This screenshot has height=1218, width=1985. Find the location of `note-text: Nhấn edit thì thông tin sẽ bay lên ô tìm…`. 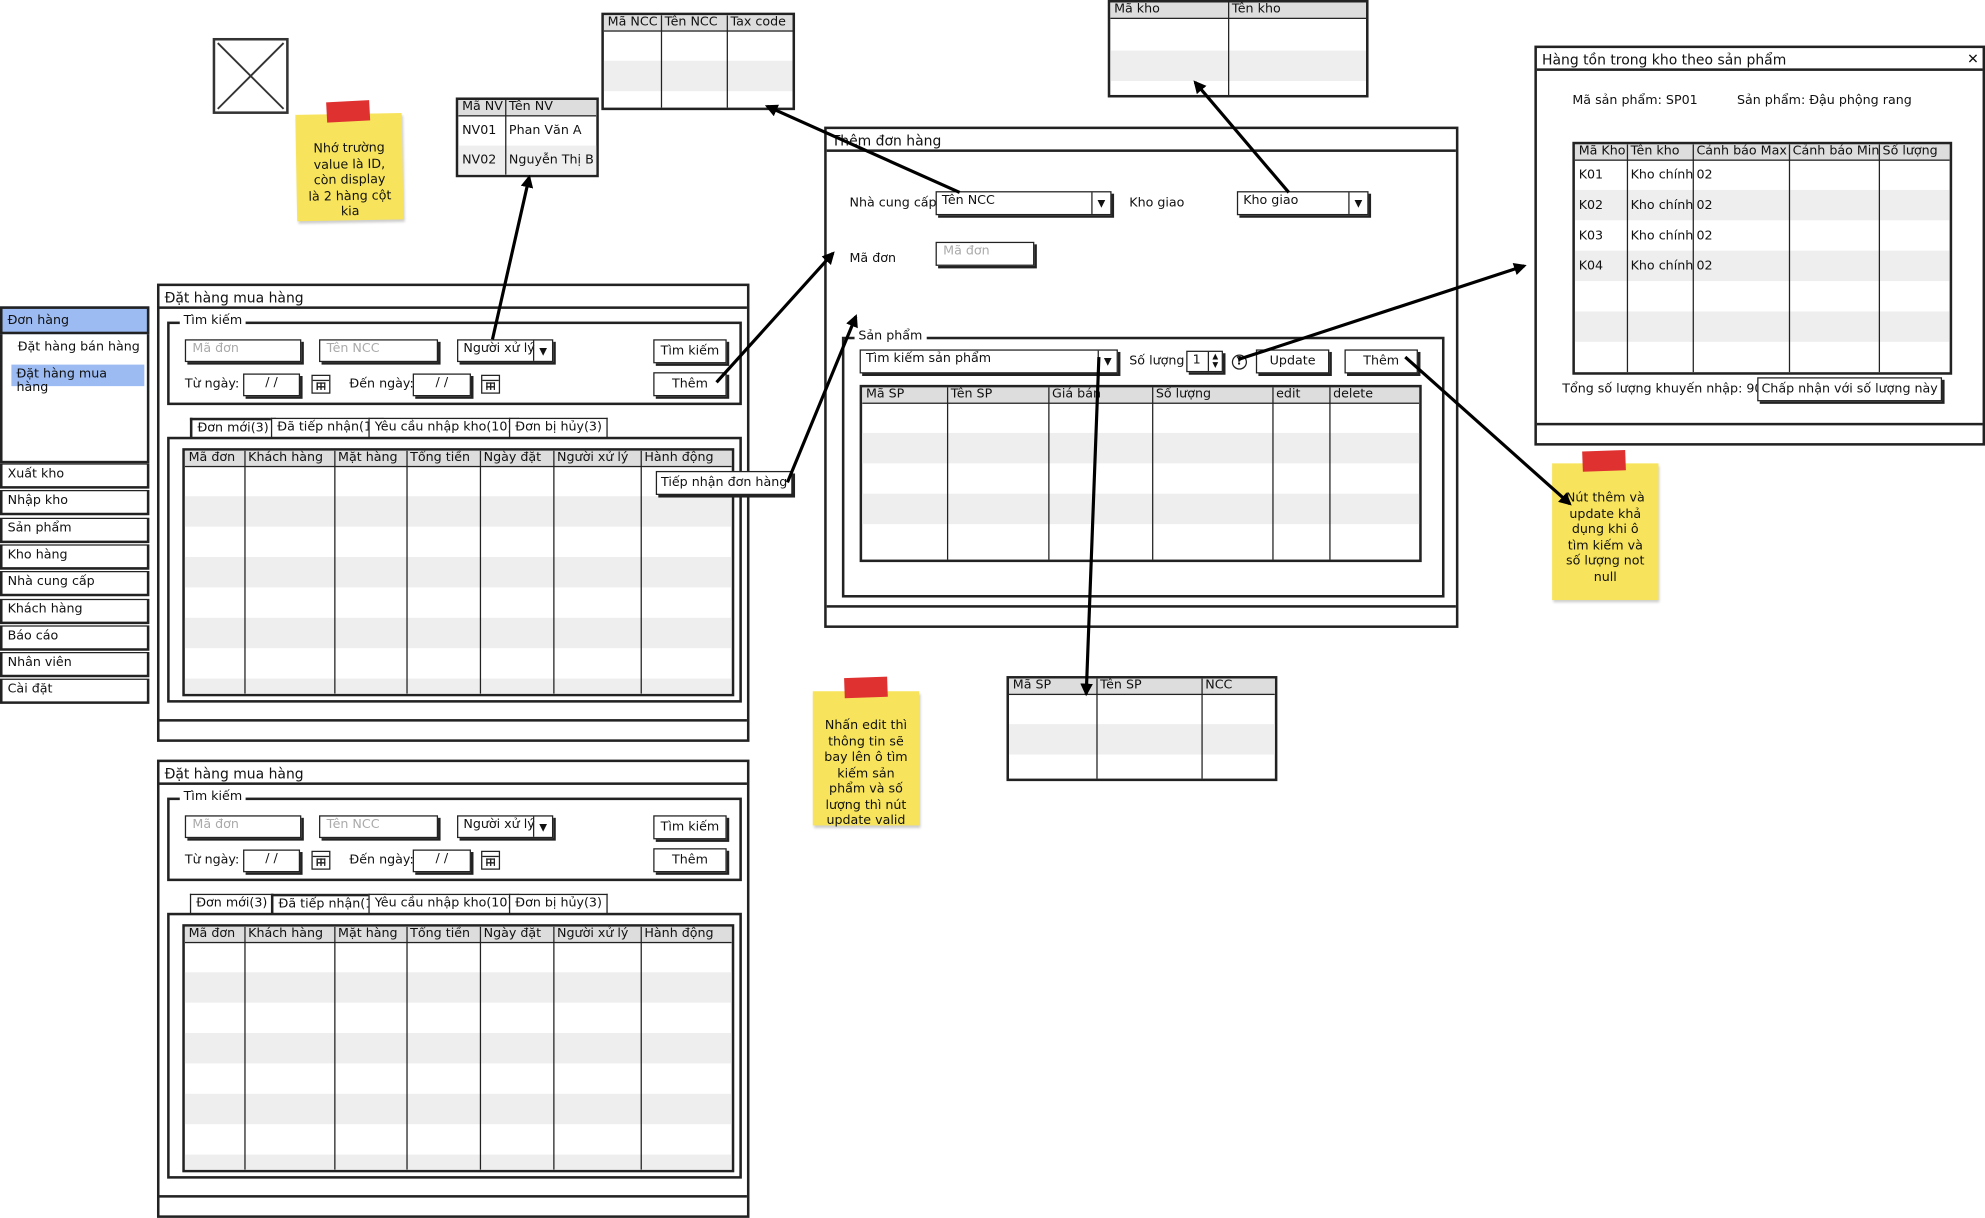

note-text: Nhấn edit thì thông tin sẽ bay lên ô tìm… is located at coordinates (866, 773).